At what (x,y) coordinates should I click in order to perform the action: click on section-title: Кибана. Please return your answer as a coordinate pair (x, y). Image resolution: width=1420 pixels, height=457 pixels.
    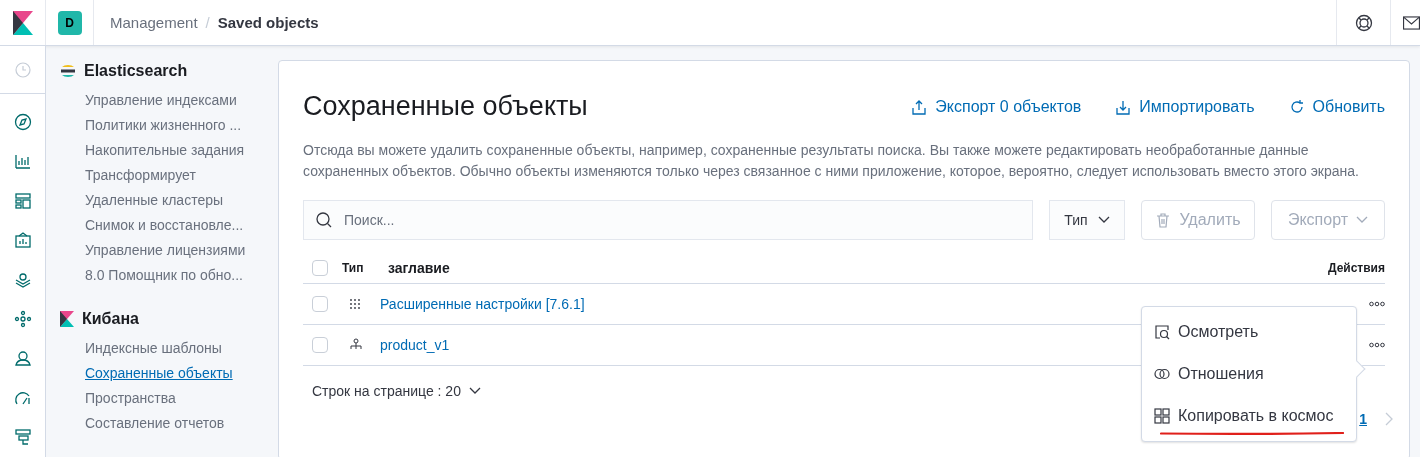
    Looking at the image, I should click on (110, 319).